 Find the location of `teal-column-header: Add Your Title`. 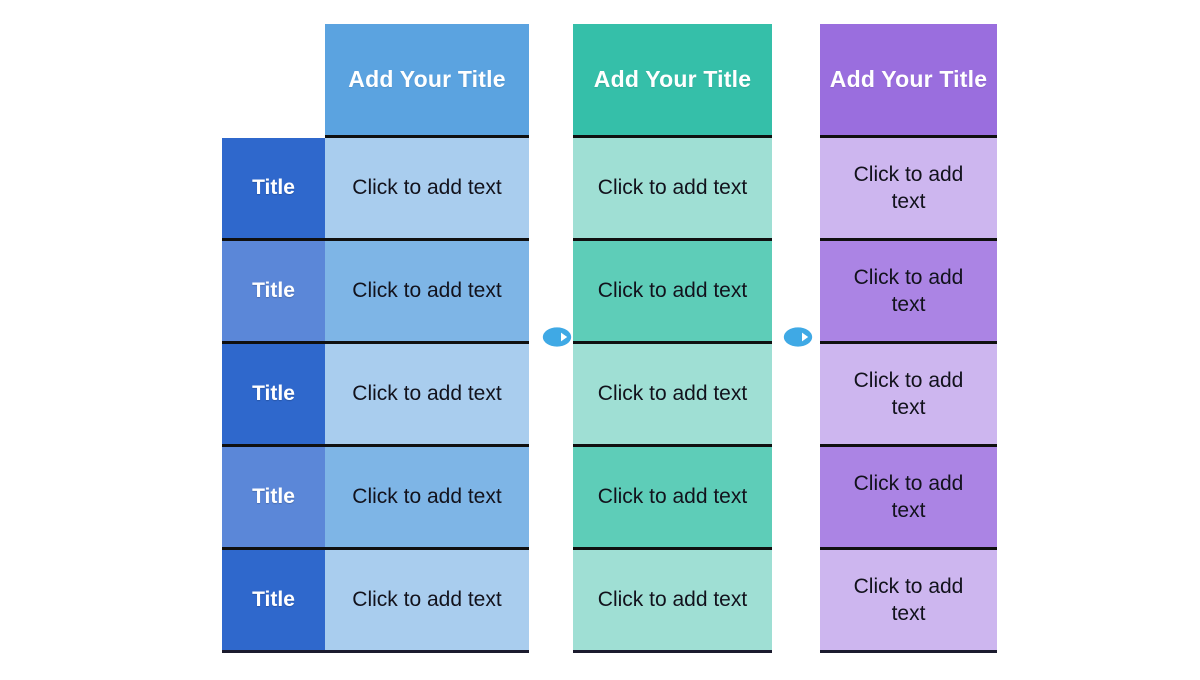

teal-column-header: Add Your Title is located at coordinates (672, 81).